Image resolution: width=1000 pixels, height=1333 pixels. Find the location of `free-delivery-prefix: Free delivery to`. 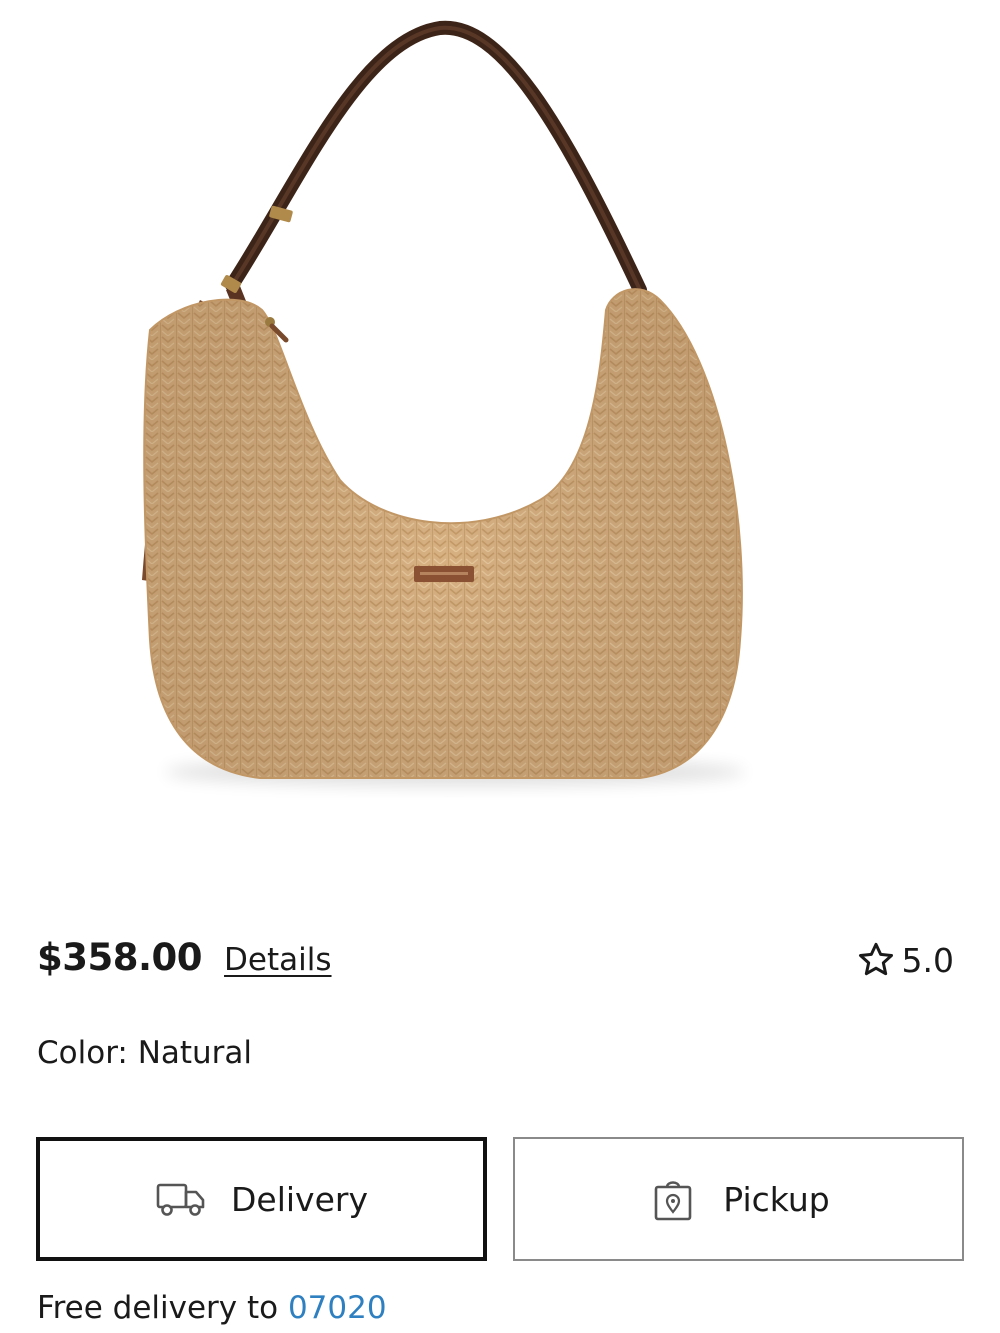

free-delivery-prefix: Free delivery to is located at coordinates (162, 1308).